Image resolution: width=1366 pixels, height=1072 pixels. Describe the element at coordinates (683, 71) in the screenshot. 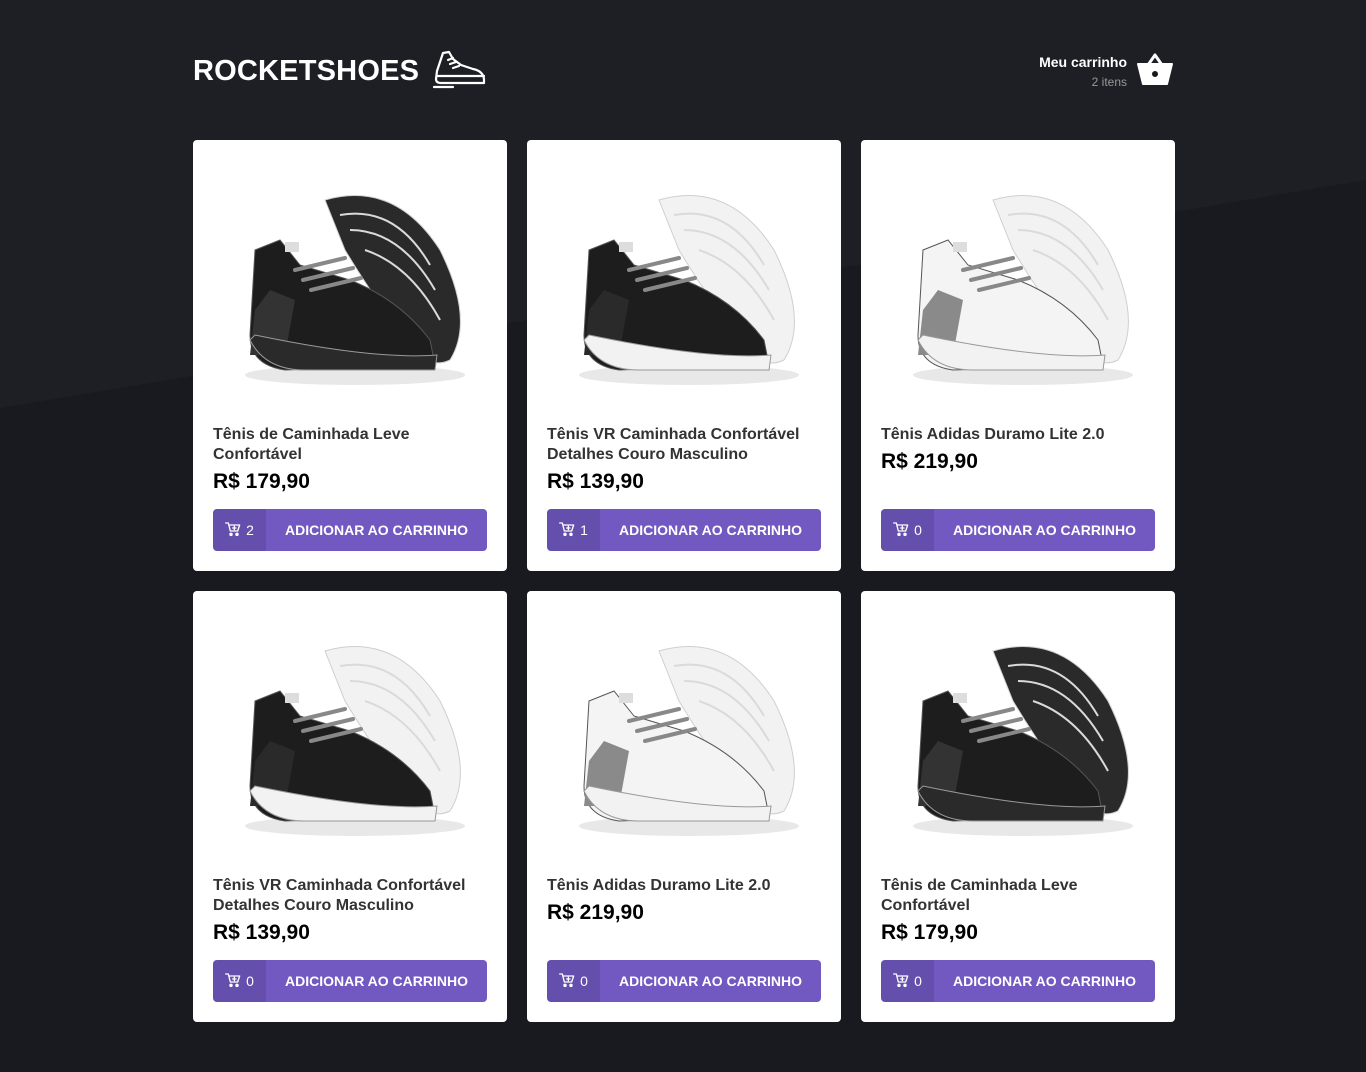

I see `app-header: ROCKETSHOES Meu carrinho 2 itens` at that location.